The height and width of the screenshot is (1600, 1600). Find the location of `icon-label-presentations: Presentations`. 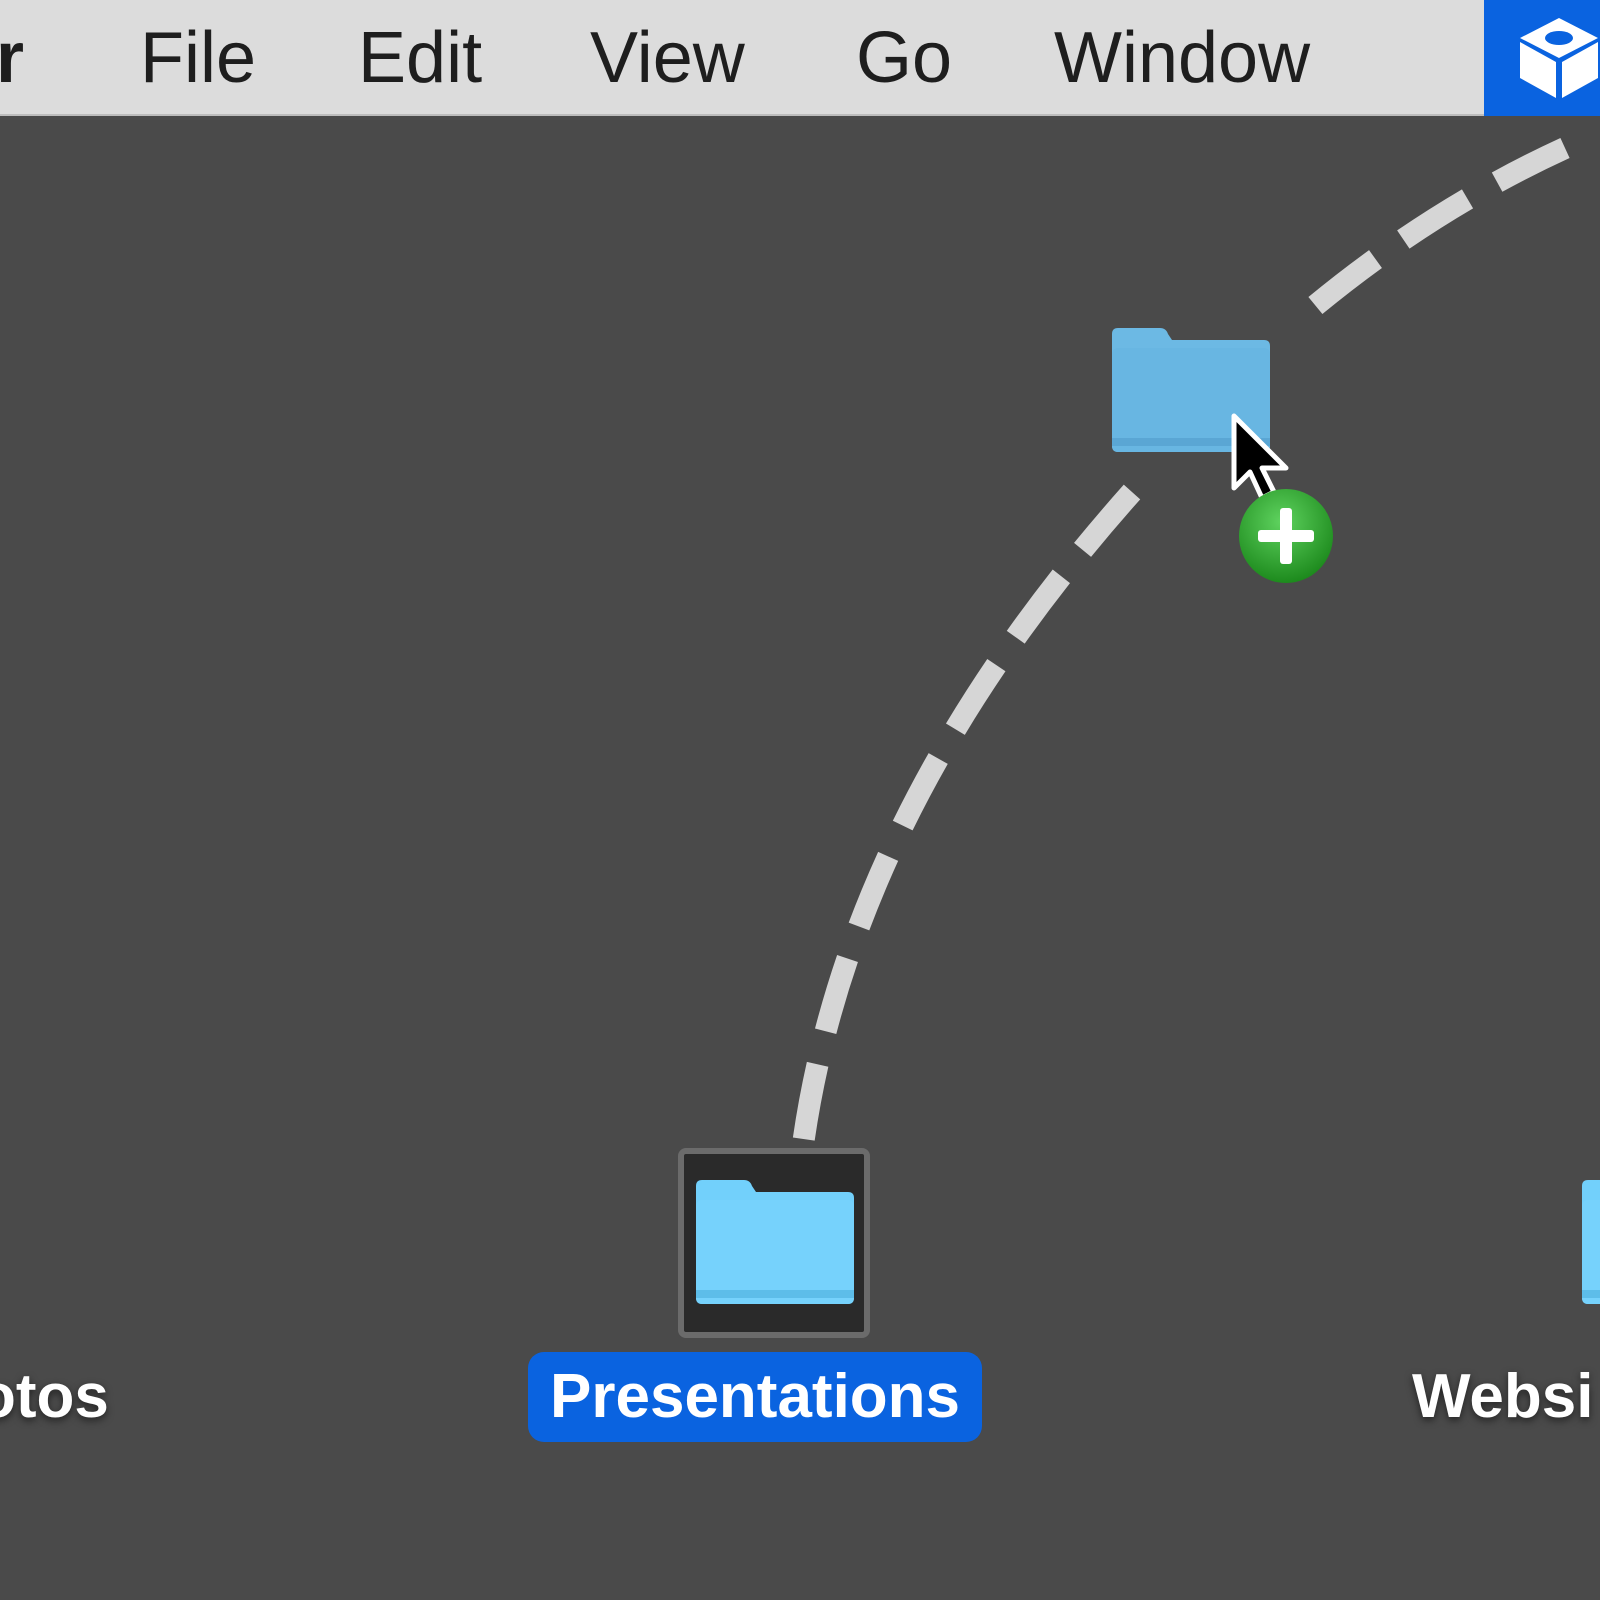

icon-label-presentations: Presentations is located at coordinates (755, 1397).